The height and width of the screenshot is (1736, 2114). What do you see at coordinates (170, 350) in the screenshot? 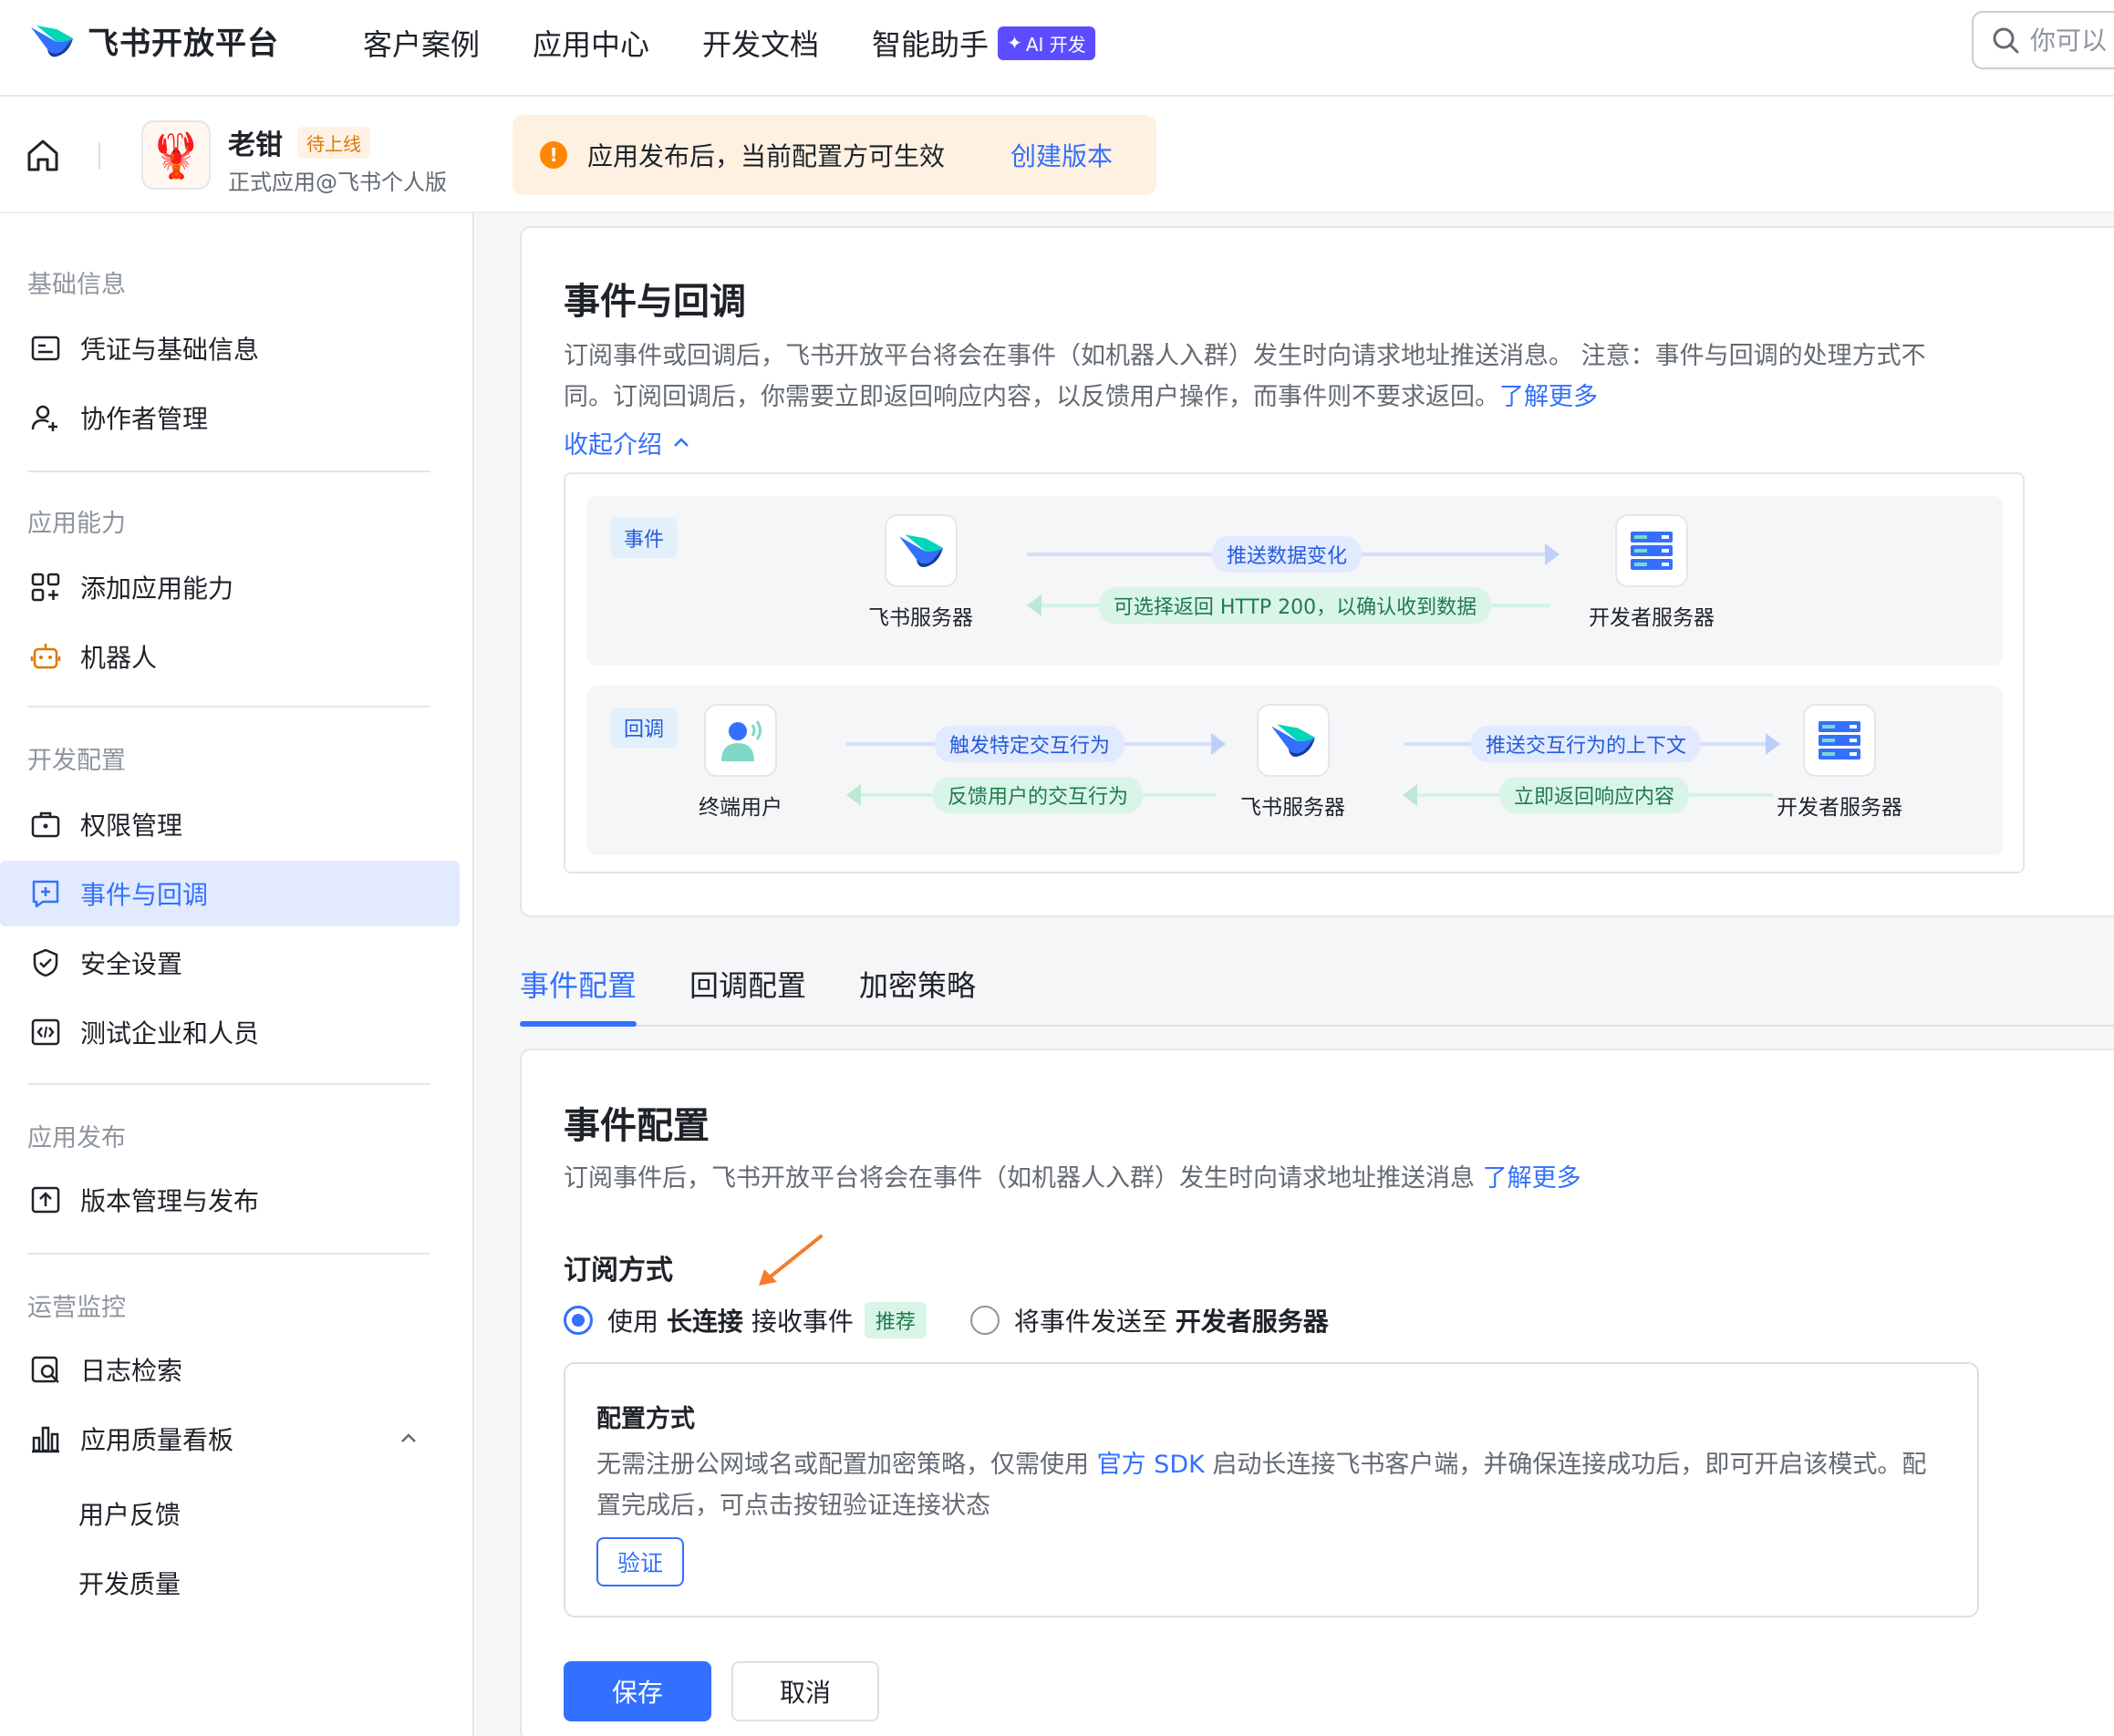
I see `sidebar-item-label: 凭证与基础信息` at bounding box center [170, 350].